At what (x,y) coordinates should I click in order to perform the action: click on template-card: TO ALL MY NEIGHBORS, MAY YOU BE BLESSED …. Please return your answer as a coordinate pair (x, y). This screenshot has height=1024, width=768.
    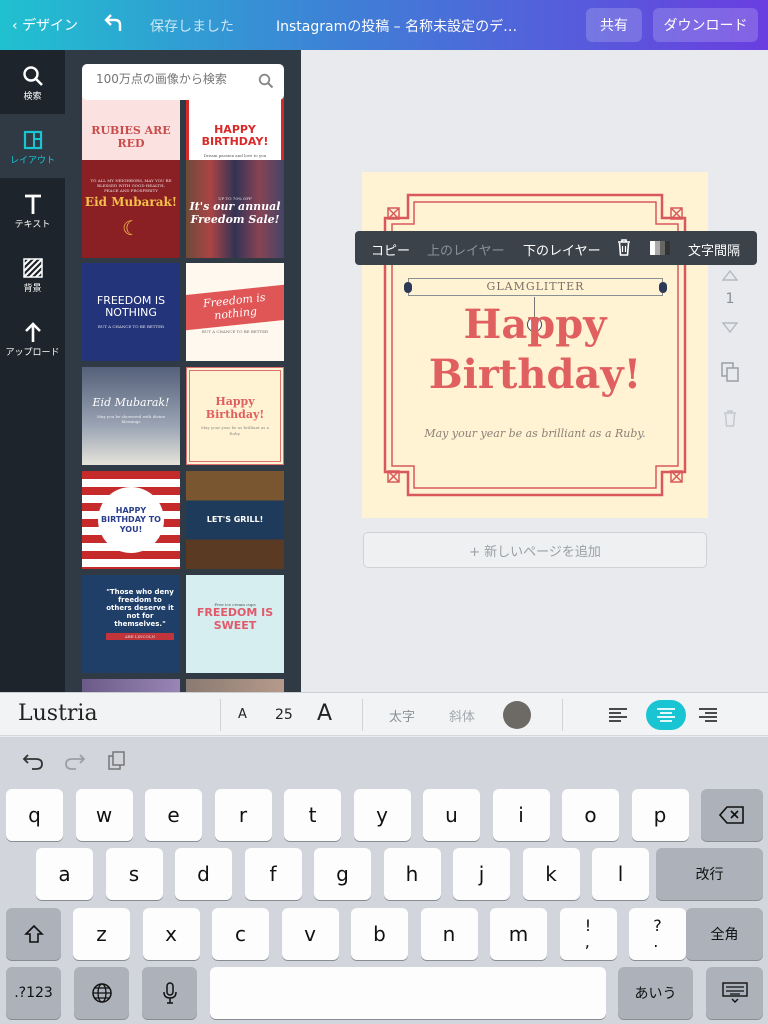
    Looking at the image, I should click on (131, 209).